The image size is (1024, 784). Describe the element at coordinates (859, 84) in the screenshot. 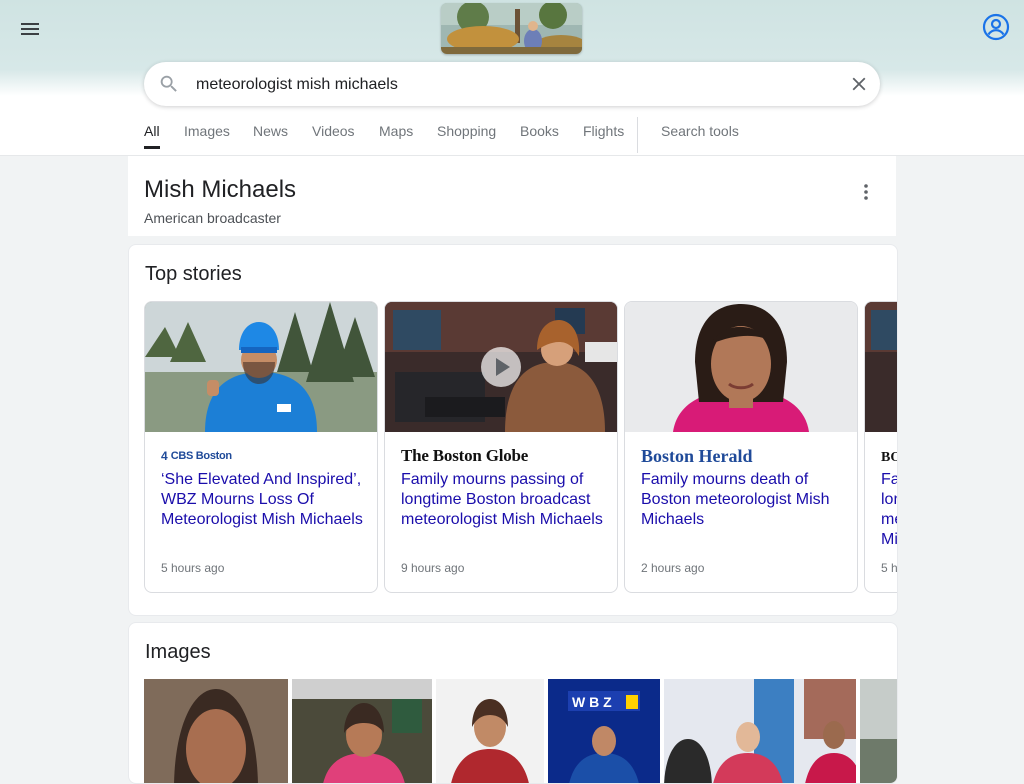

I see `close-icon` at that location.